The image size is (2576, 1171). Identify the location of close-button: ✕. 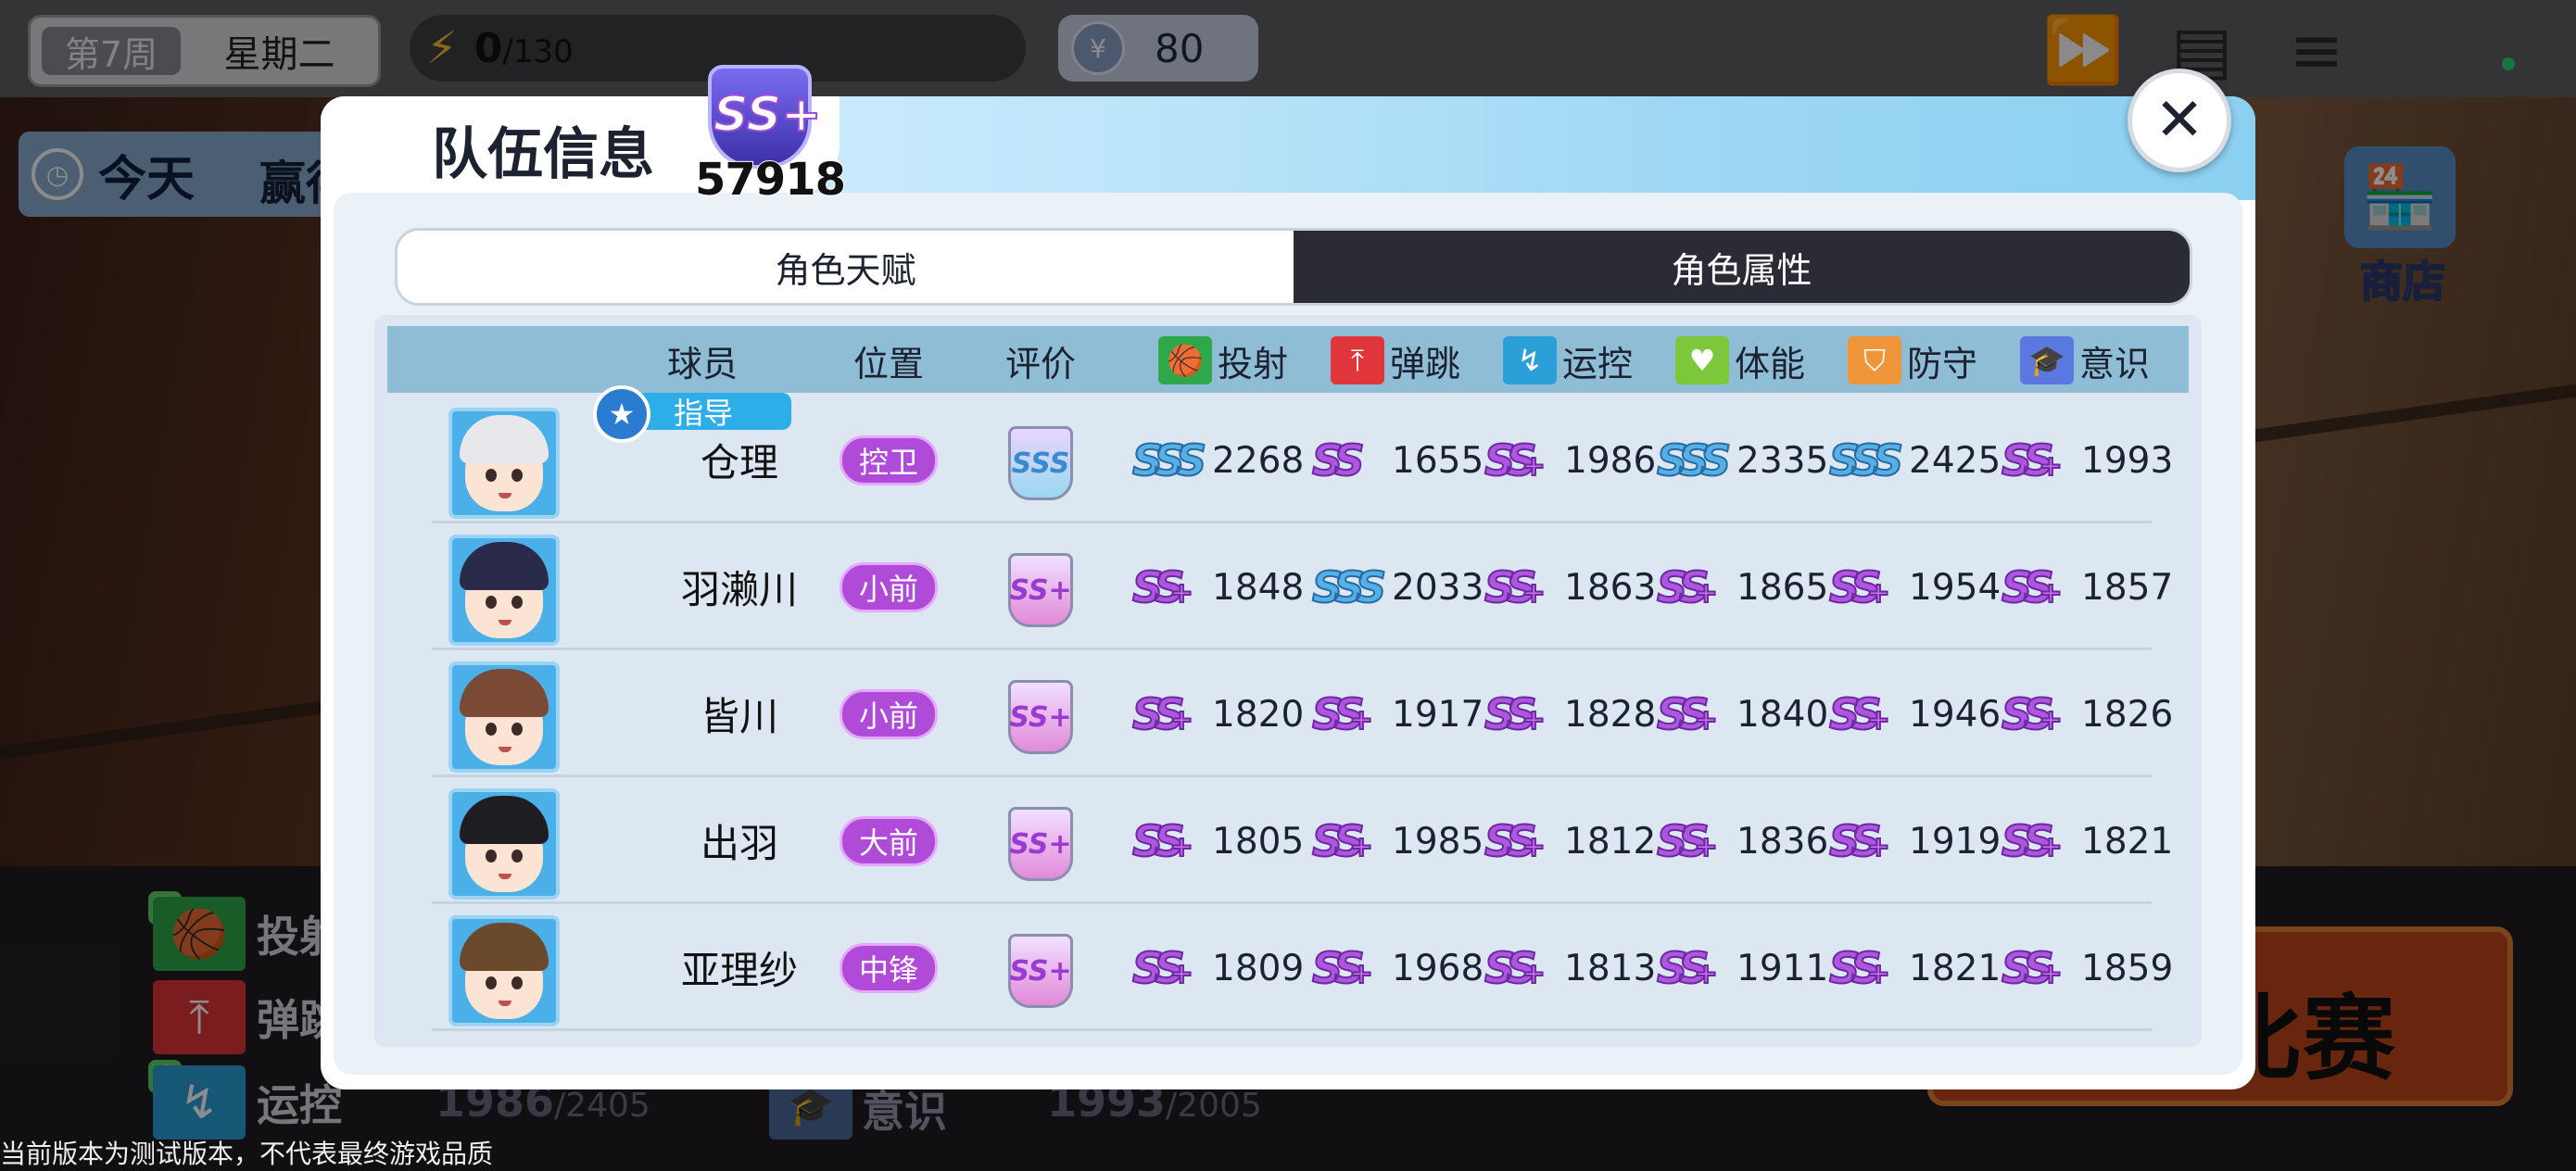
(2179, 121).